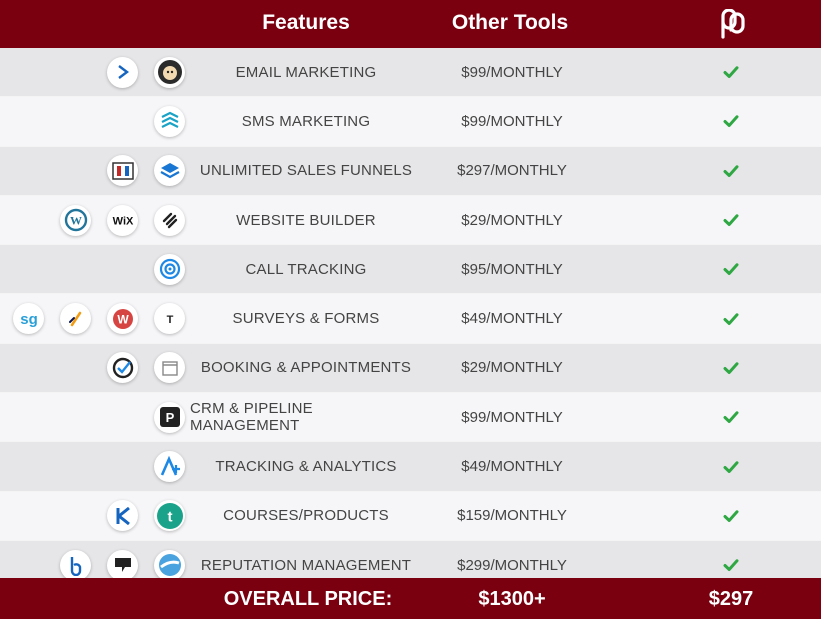 The width and height of the screenshot is (821, 619). I want to click on tool-icons: t, so click(146, 516).